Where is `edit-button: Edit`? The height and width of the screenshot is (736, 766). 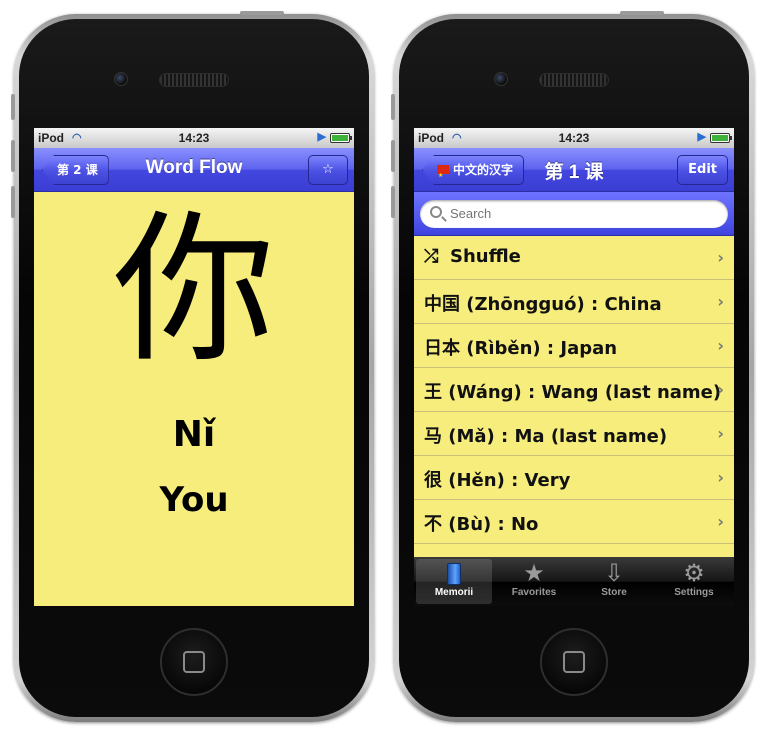
edit-button: Edit is located at coordinates (702, 170).